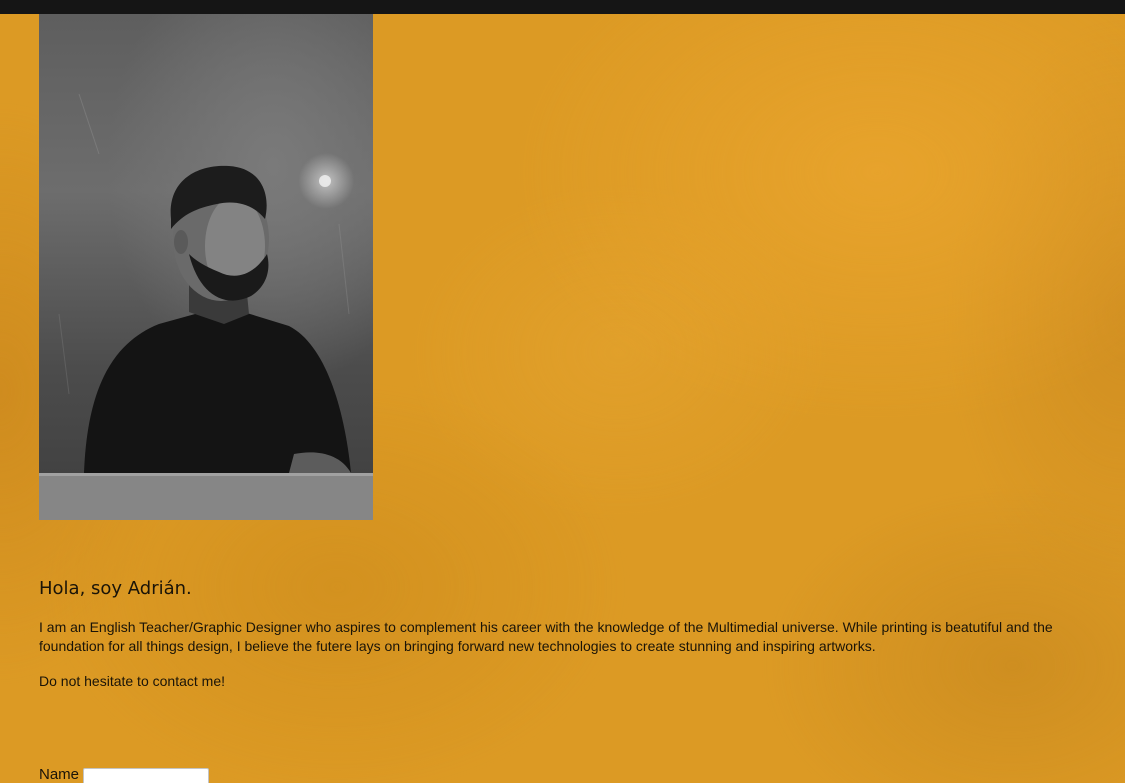 The width and height of the screenshot is (1125, 783). I want to click on contact-invitation: Do not hesitate to contact me!, so click(132, 681).